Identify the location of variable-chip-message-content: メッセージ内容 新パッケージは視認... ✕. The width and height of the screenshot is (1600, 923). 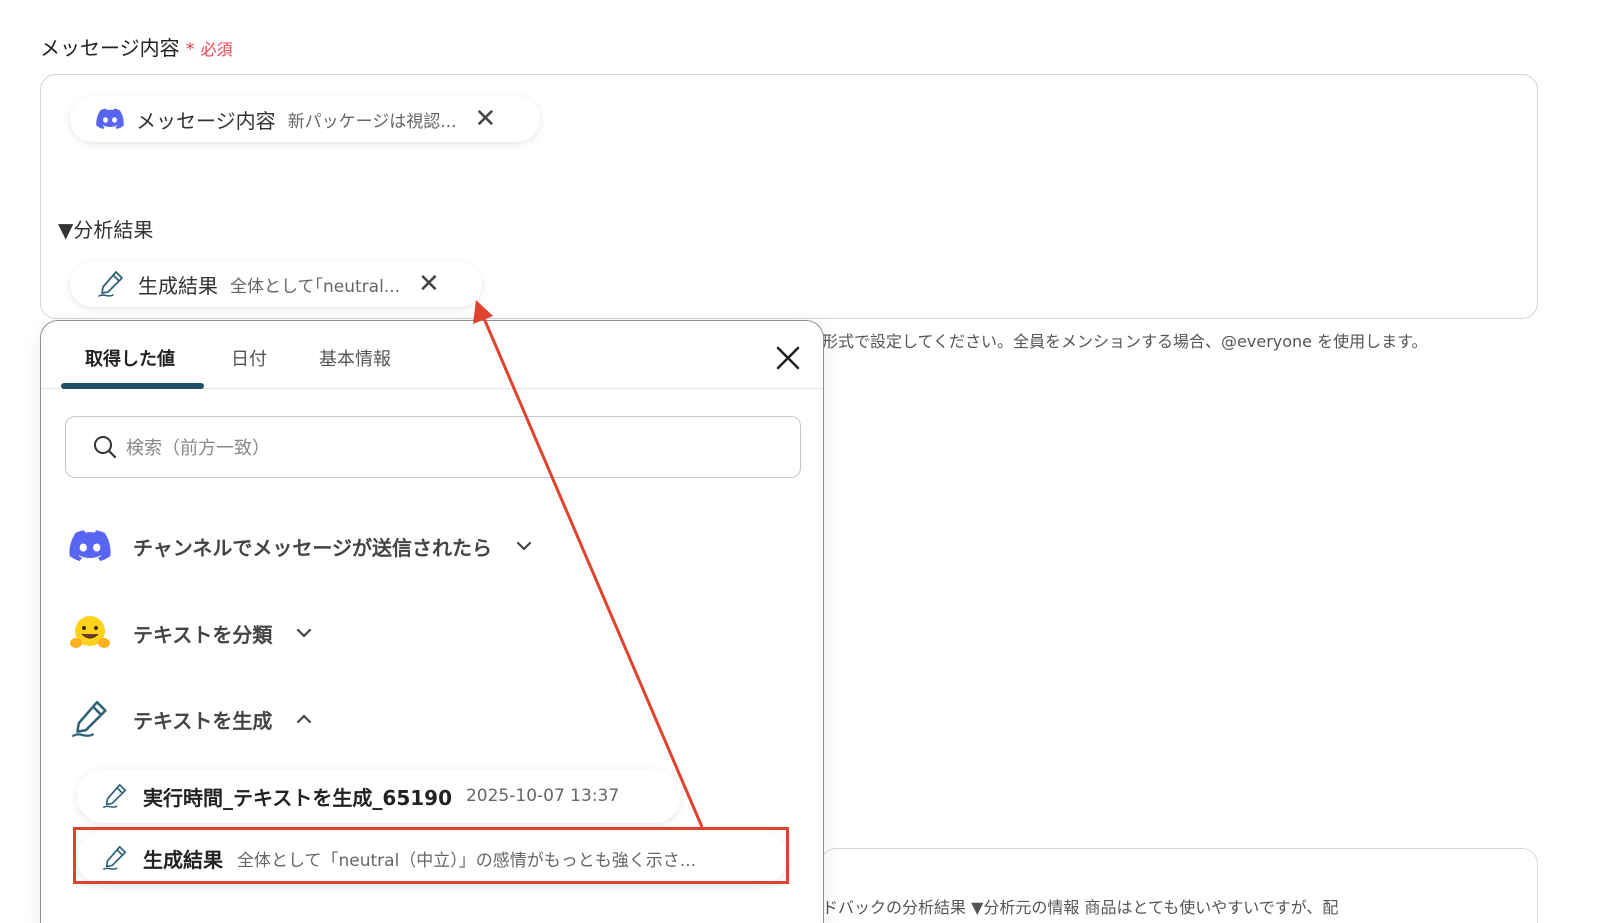
(305, 119).